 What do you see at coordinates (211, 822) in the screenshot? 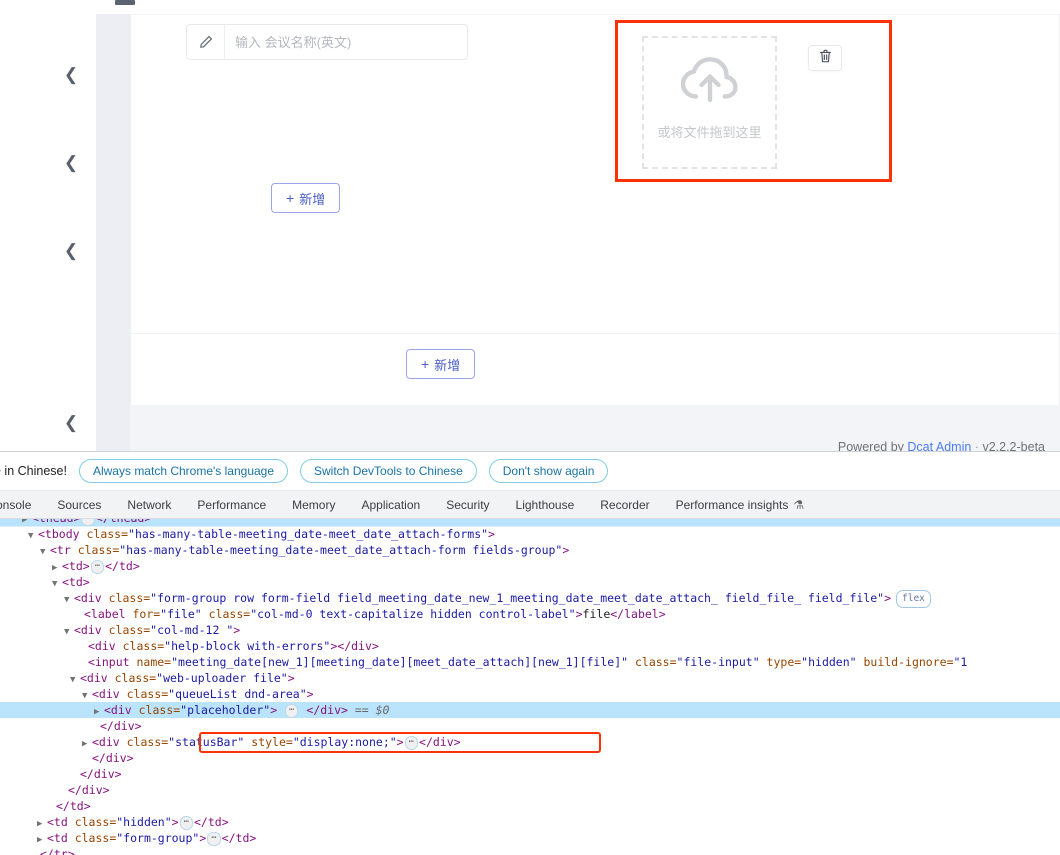
I see `code-token: </td>` at bounding box center [211, 822].